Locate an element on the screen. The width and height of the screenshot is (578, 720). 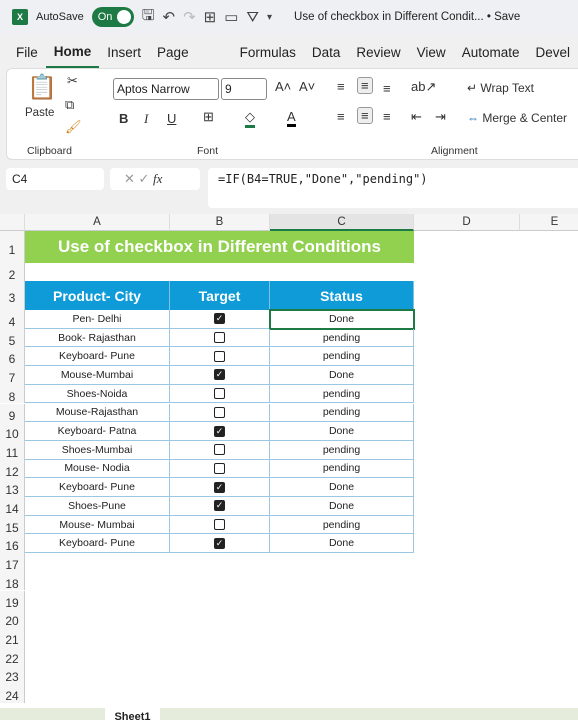
font-color-icon: A is located at coordinates (291, 118).